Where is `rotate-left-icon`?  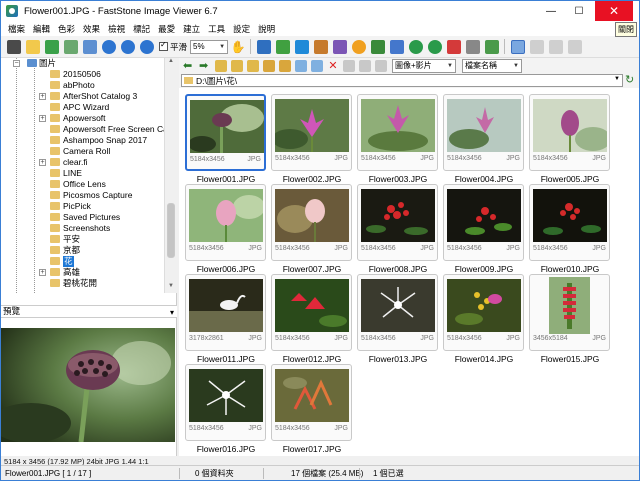
rotate-left-icon is located at coordinates (415, 46).